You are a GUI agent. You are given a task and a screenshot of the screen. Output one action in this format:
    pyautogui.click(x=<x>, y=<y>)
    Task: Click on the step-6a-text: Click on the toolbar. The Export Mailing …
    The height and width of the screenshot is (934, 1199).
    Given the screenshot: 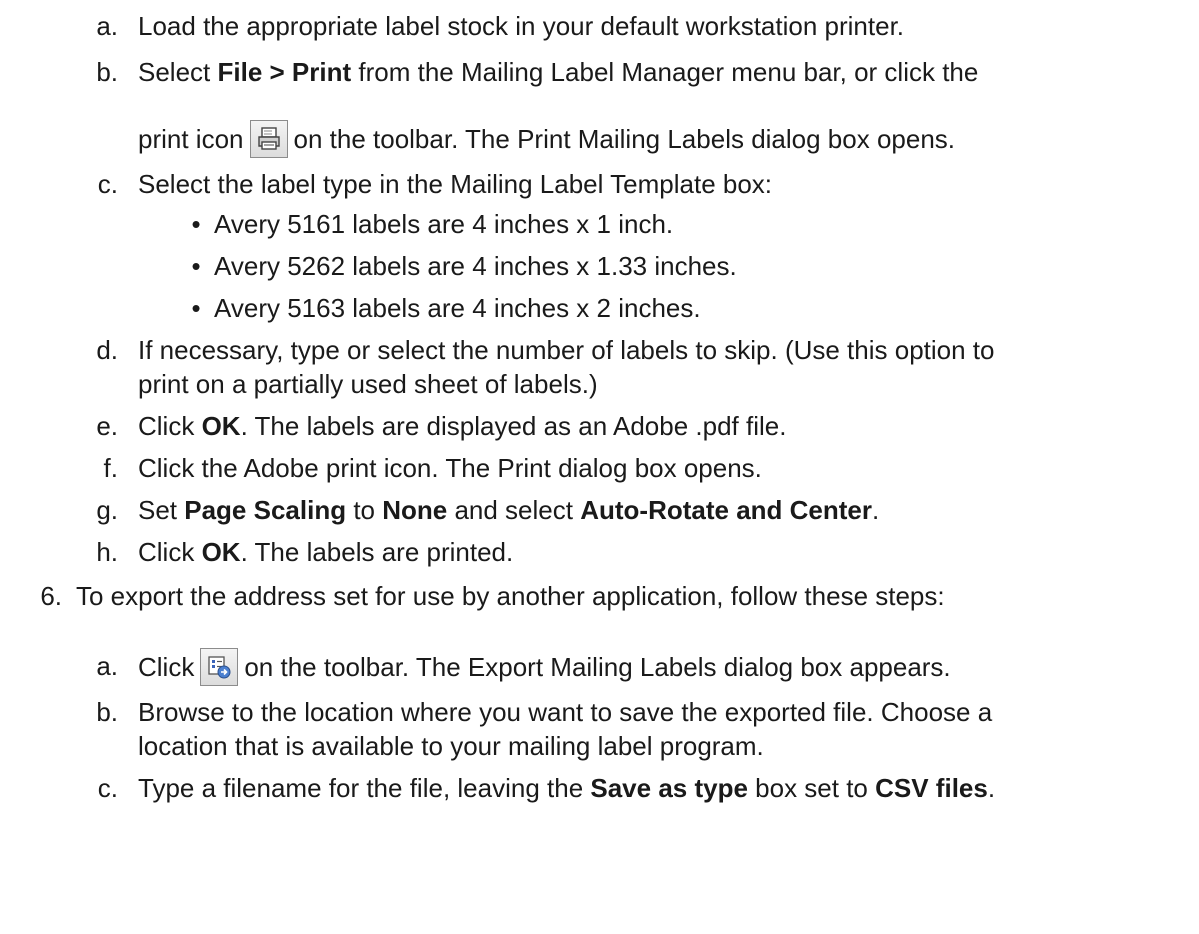 What is the action you would take?
    pyautogui.click(x=544, y=668)
    